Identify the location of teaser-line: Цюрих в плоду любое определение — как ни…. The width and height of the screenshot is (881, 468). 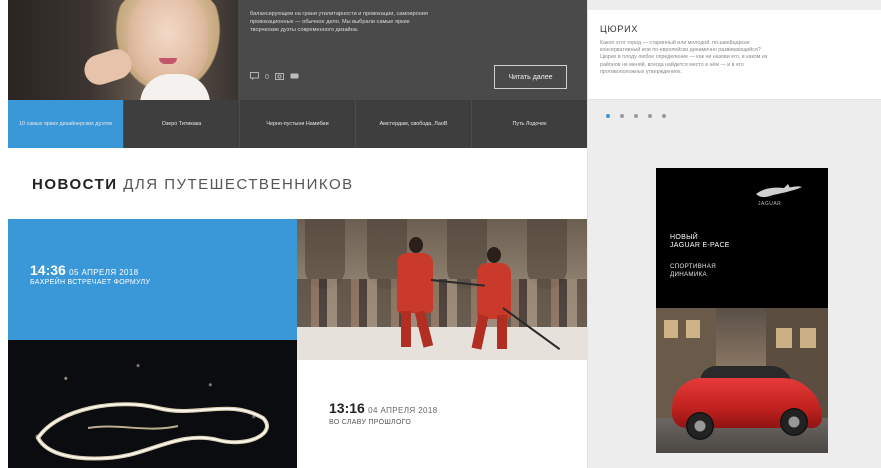
(684, 57).